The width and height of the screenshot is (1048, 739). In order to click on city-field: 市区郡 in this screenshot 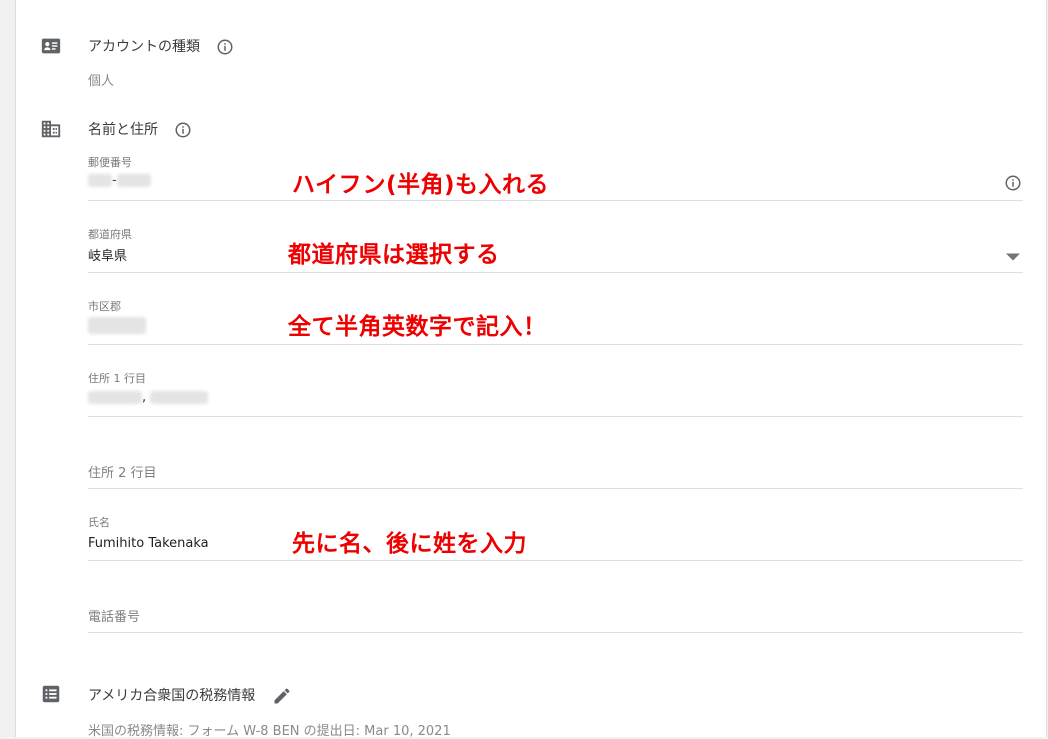, I will do `click(555, 320)`.